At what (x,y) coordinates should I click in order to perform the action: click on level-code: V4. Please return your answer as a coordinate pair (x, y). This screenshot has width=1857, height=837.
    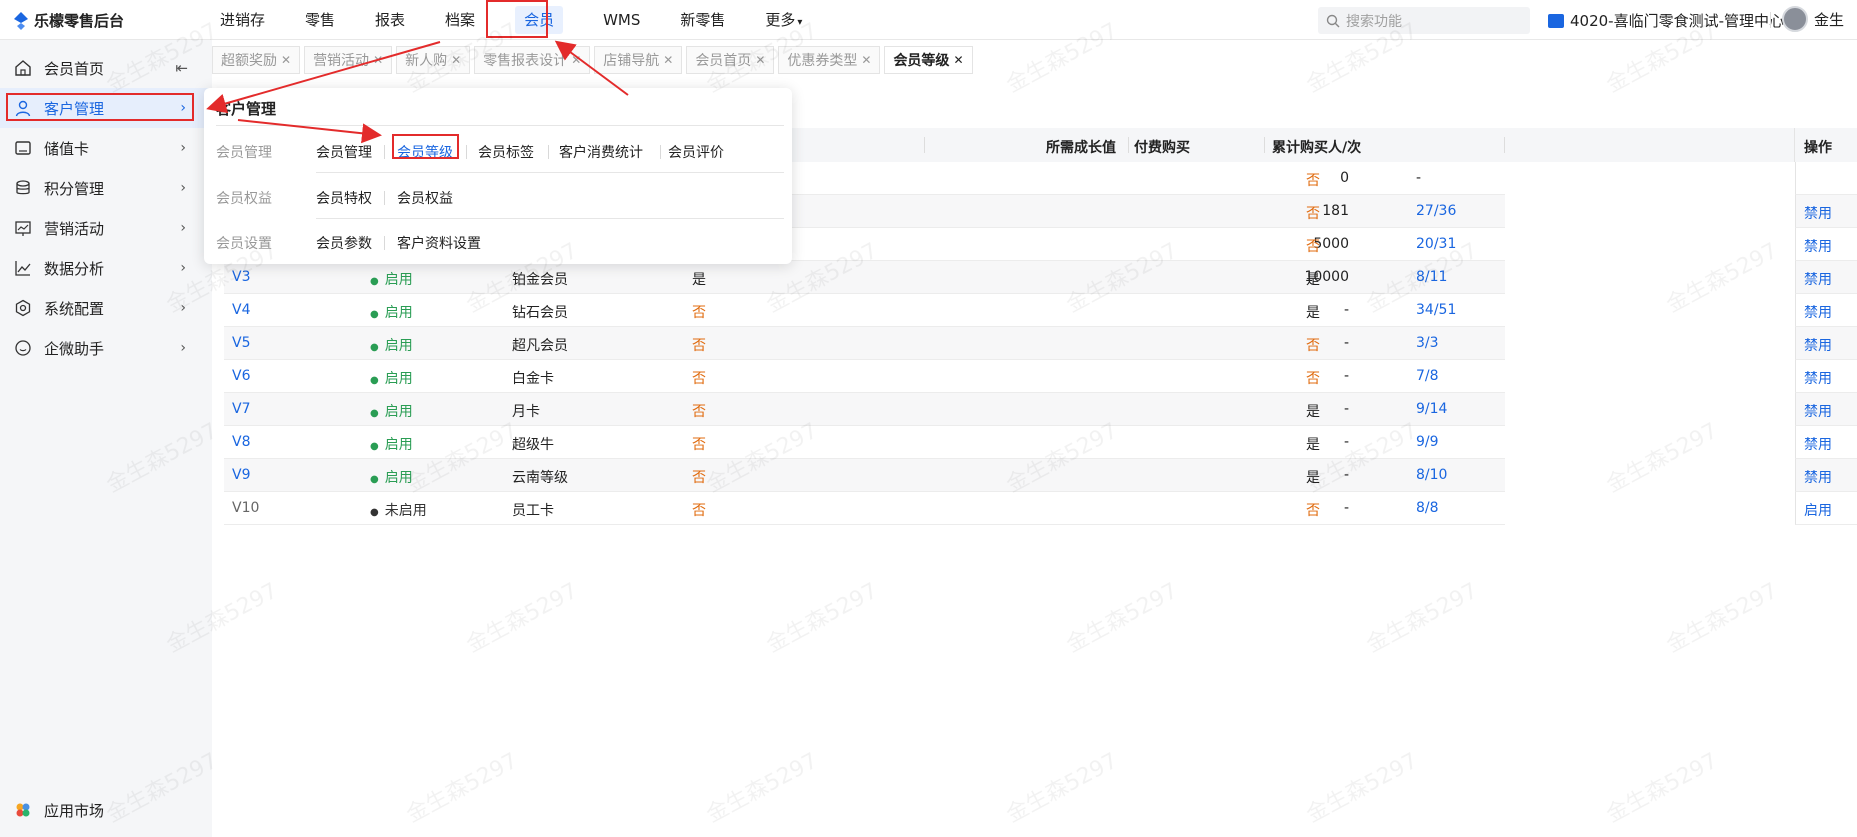
    Looking at the image, I should click on (241, 310).